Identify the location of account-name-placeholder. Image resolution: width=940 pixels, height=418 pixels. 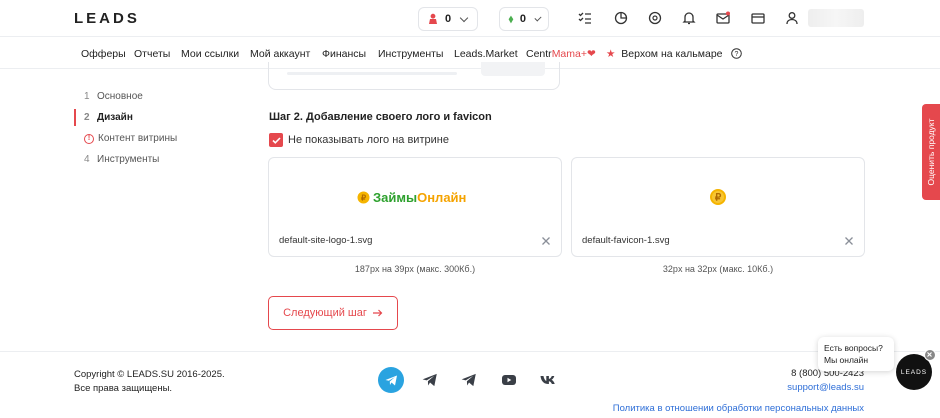
(836, 18).